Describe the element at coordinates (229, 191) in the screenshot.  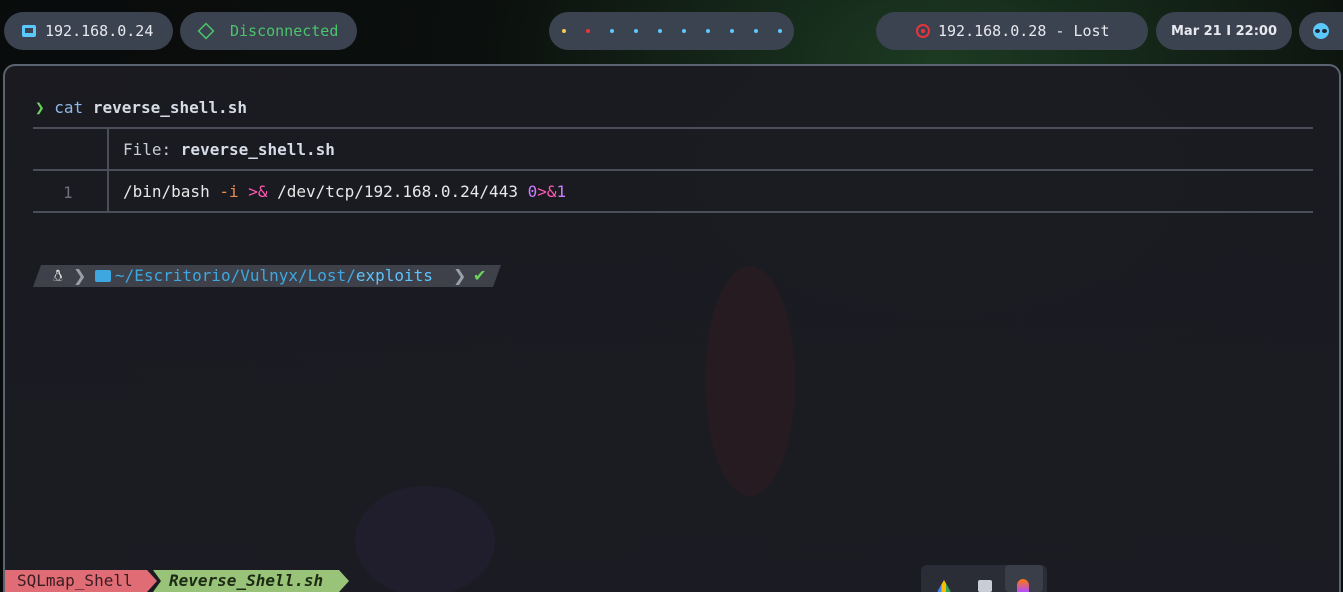
I see `code-flag: -i` at that location.